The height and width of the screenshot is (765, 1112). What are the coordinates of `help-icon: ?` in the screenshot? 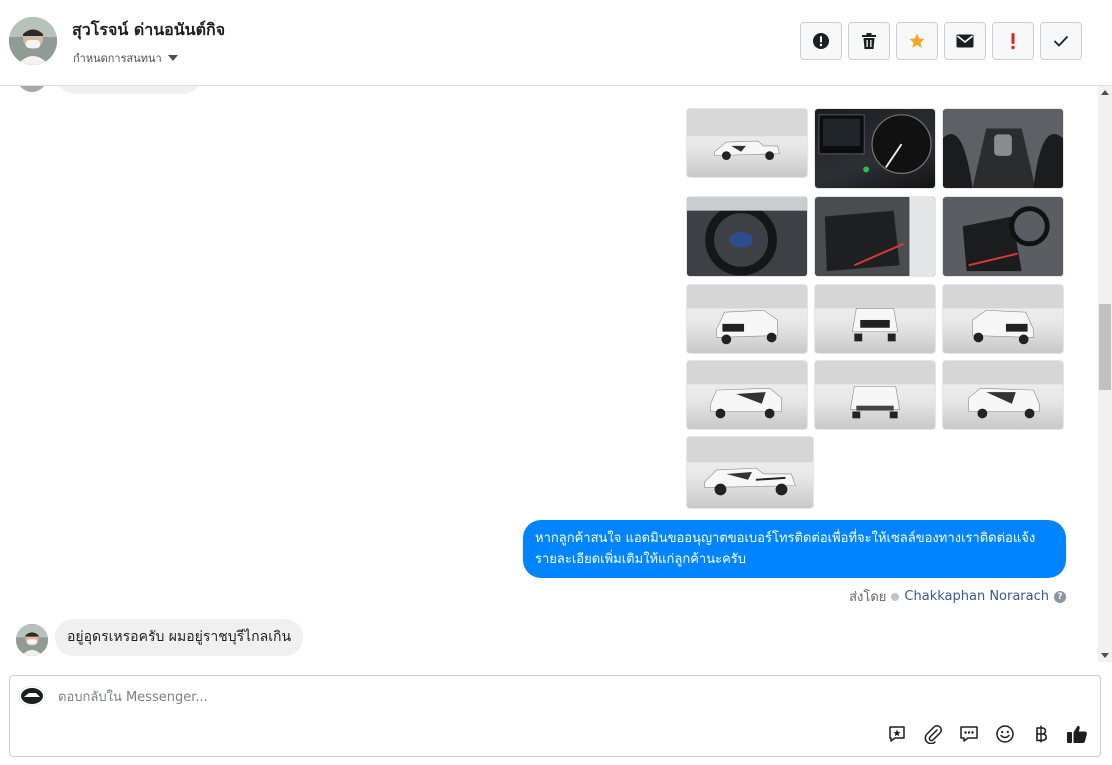 It's located at (1060, 596).